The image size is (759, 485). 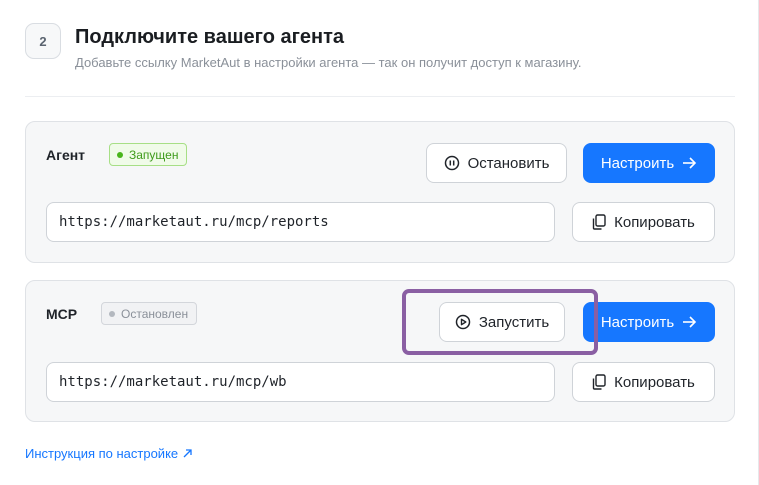 What do you see at coordinates (102, 453) in the screenshot?
I see `setup-instructions-label: Инструкция по настройке` at bounding box center [102, 453].